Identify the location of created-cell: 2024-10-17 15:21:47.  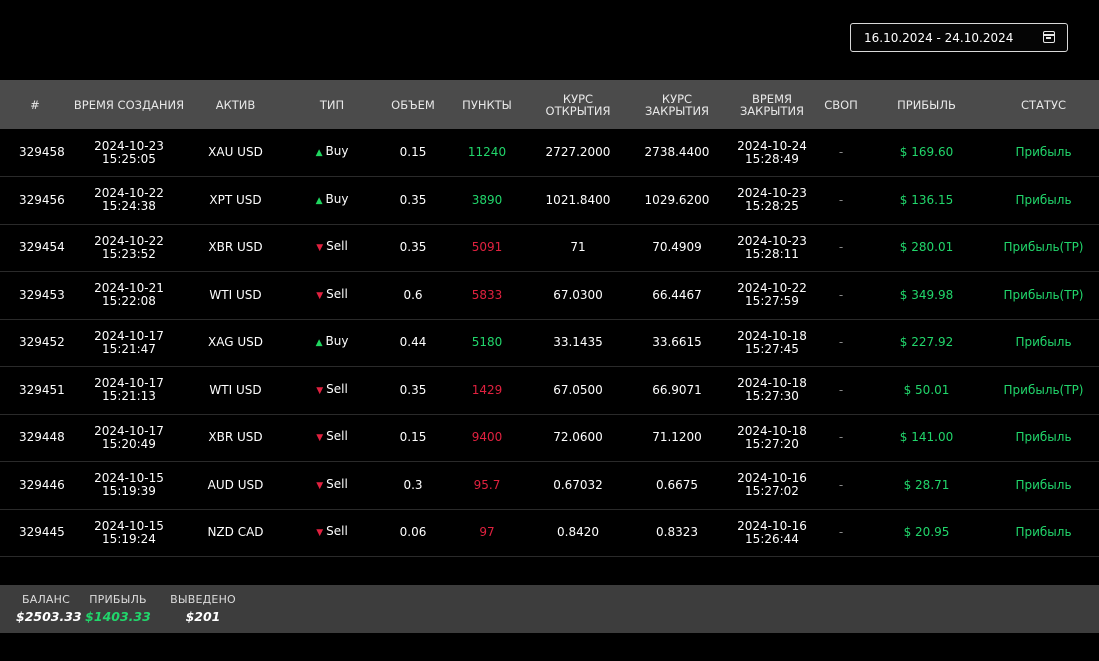
(129, 343).